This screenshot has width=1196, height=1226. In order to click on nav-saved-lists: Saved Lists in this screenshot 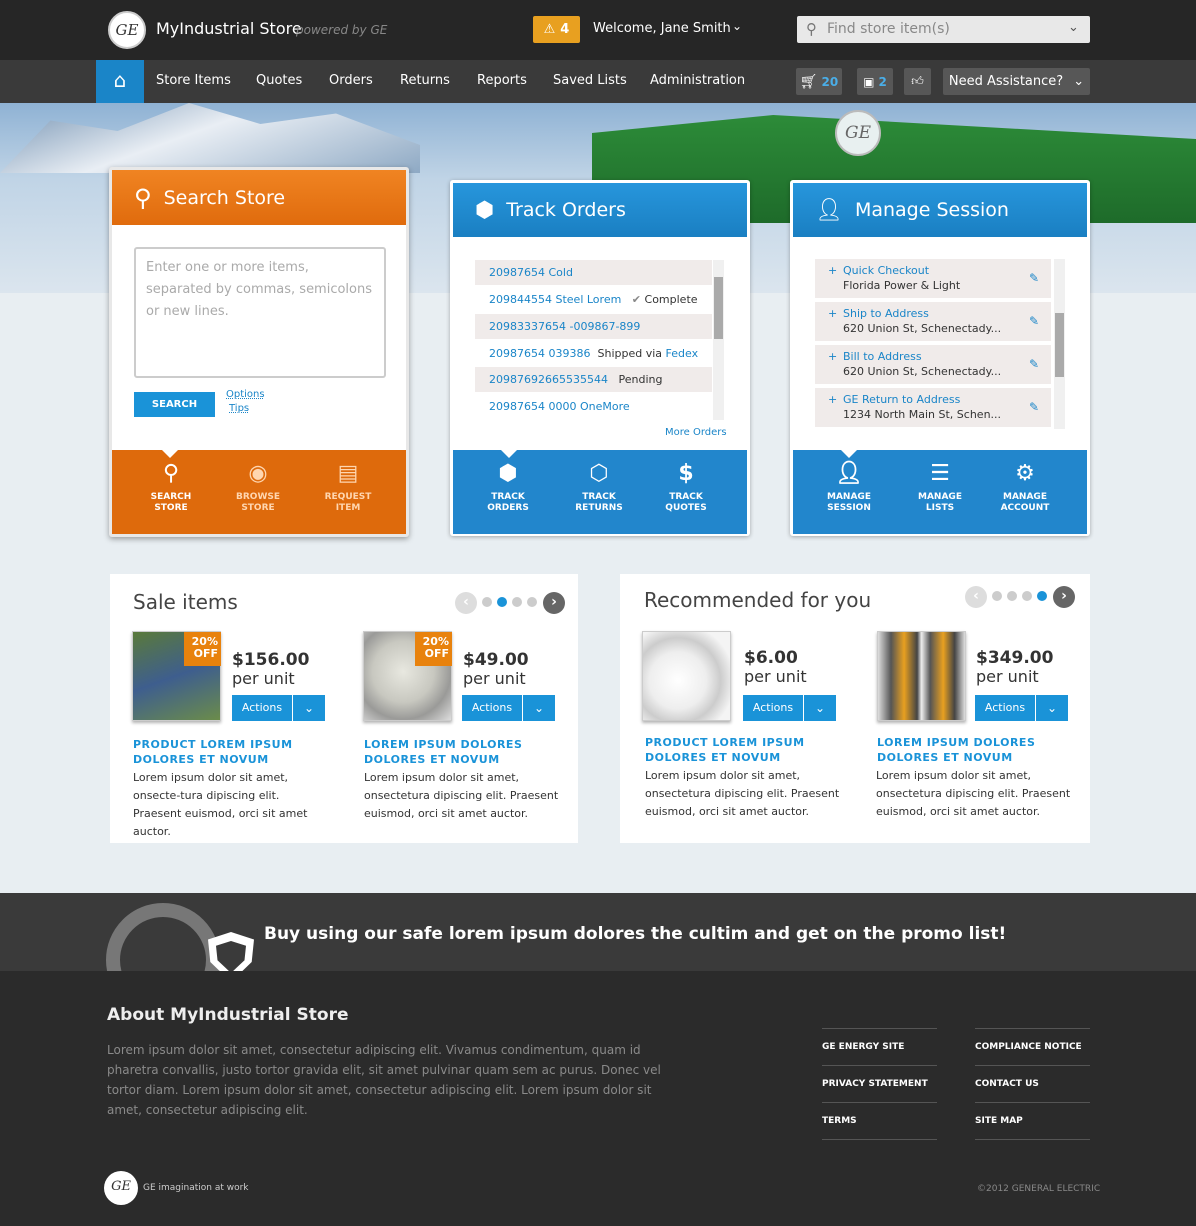, I will do `click(590, 80)`.